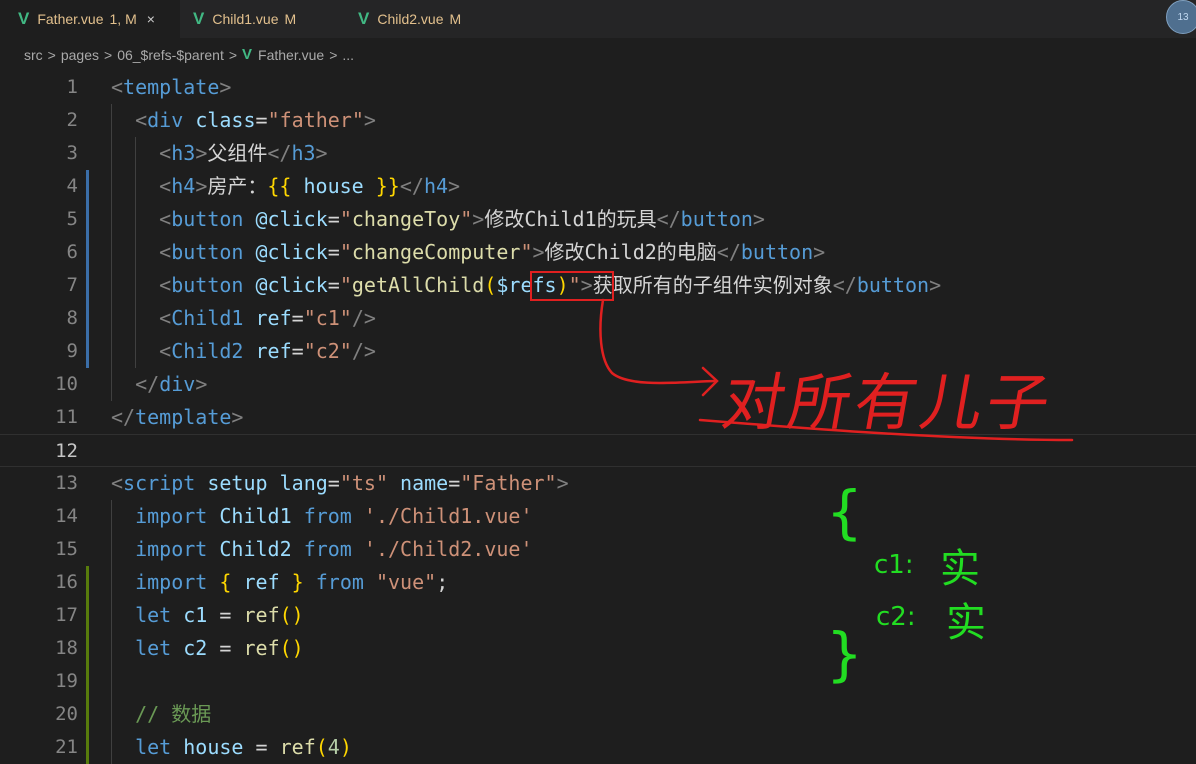 The width and height of the screenshot is (1196, 764). Describe the element at coordinates (844, 512) in the screenshot. I see `annotation-brace-open: {` at that location.